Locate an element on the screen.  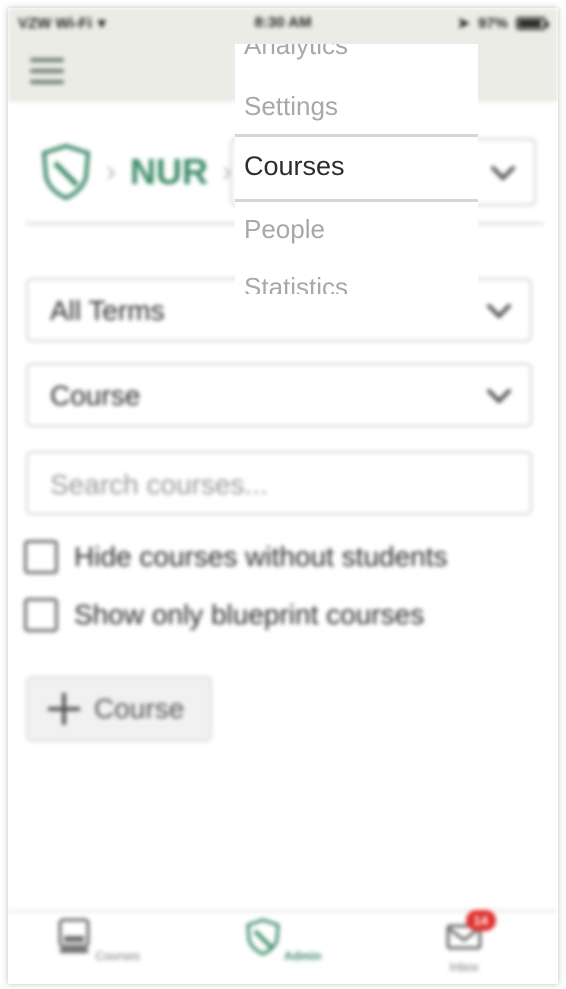
blueprint-only-row: Show only blueprint courses is located at coordinates (224, 615).